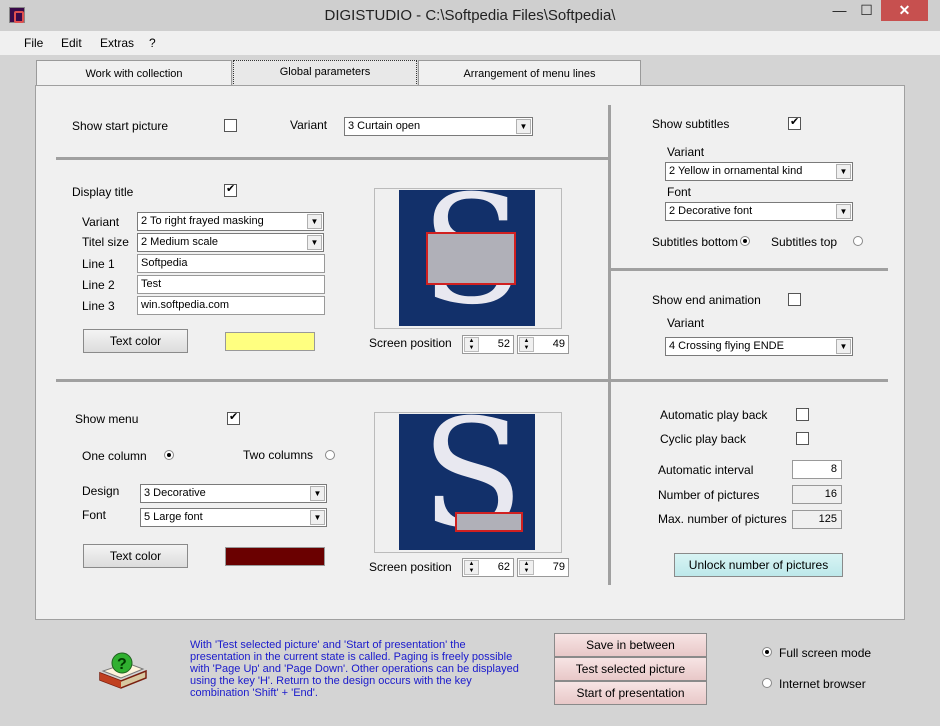 The height and width of the screenshot is (726, 940). Describe the element at coordinates (794, 299) in the screenshot. I see `show-end-animation-checkbox` at that location.